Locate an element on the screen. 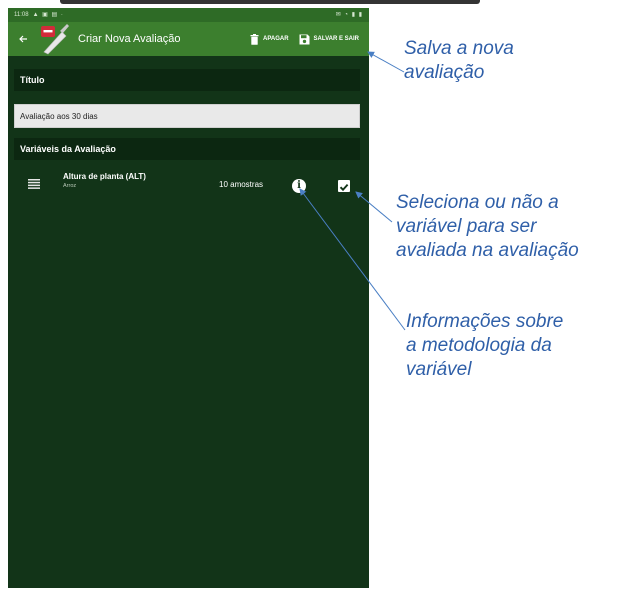  evaluation-title-input is located at coordinates (187, 116).